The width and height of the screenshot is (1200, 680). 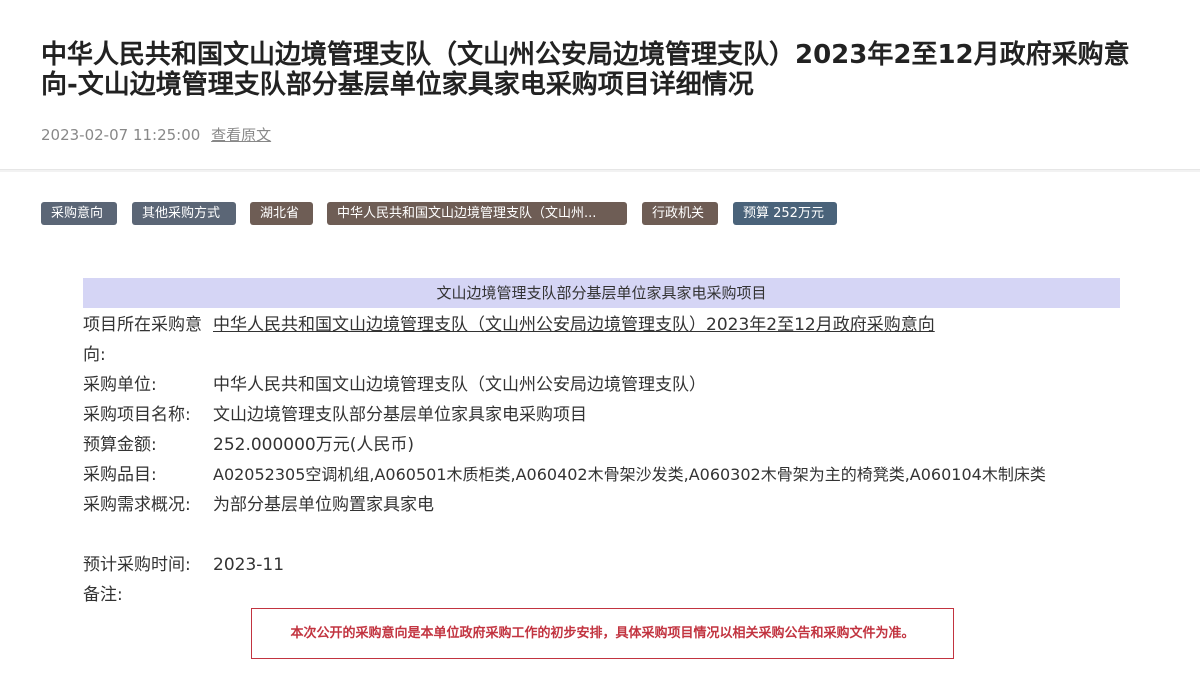 What do you see at coordinates (400, 415) in the screenshot?
I see `row-value: 文山边境管理支队部分基层单位家具家电采购项目` at bounding box center [400, 415].